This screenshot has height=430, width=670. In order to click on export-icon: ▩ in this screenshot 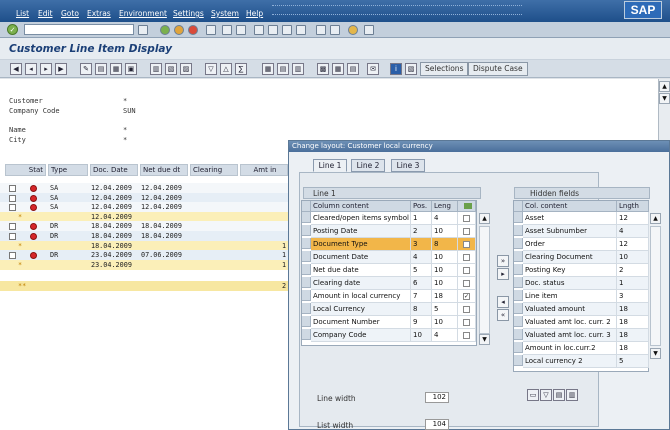, I will do `click(323, 69)`.